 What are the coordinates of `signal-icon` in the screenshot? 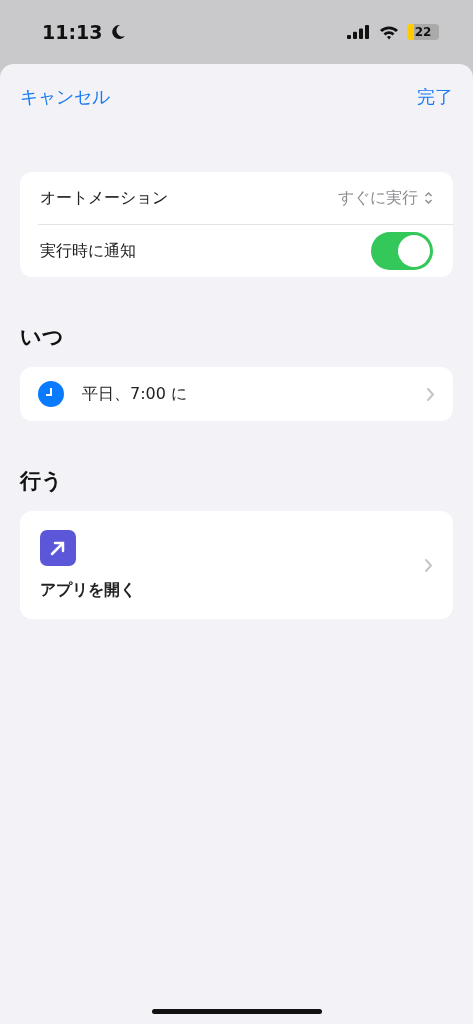 It's located at (359, 32).